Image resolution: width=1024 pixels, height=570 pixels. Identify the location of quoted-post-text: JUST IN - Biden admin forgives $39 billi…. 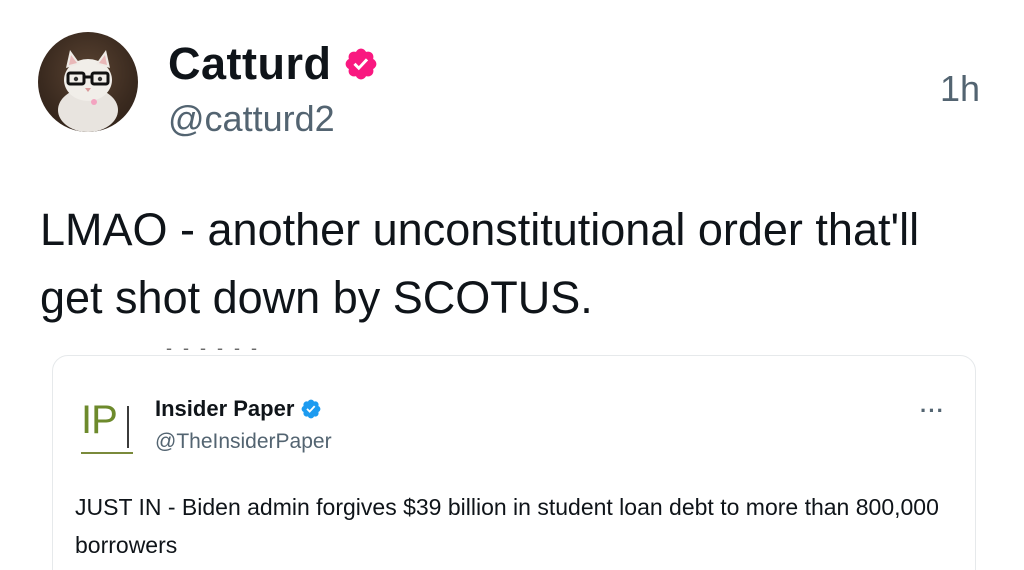
(507, 526).